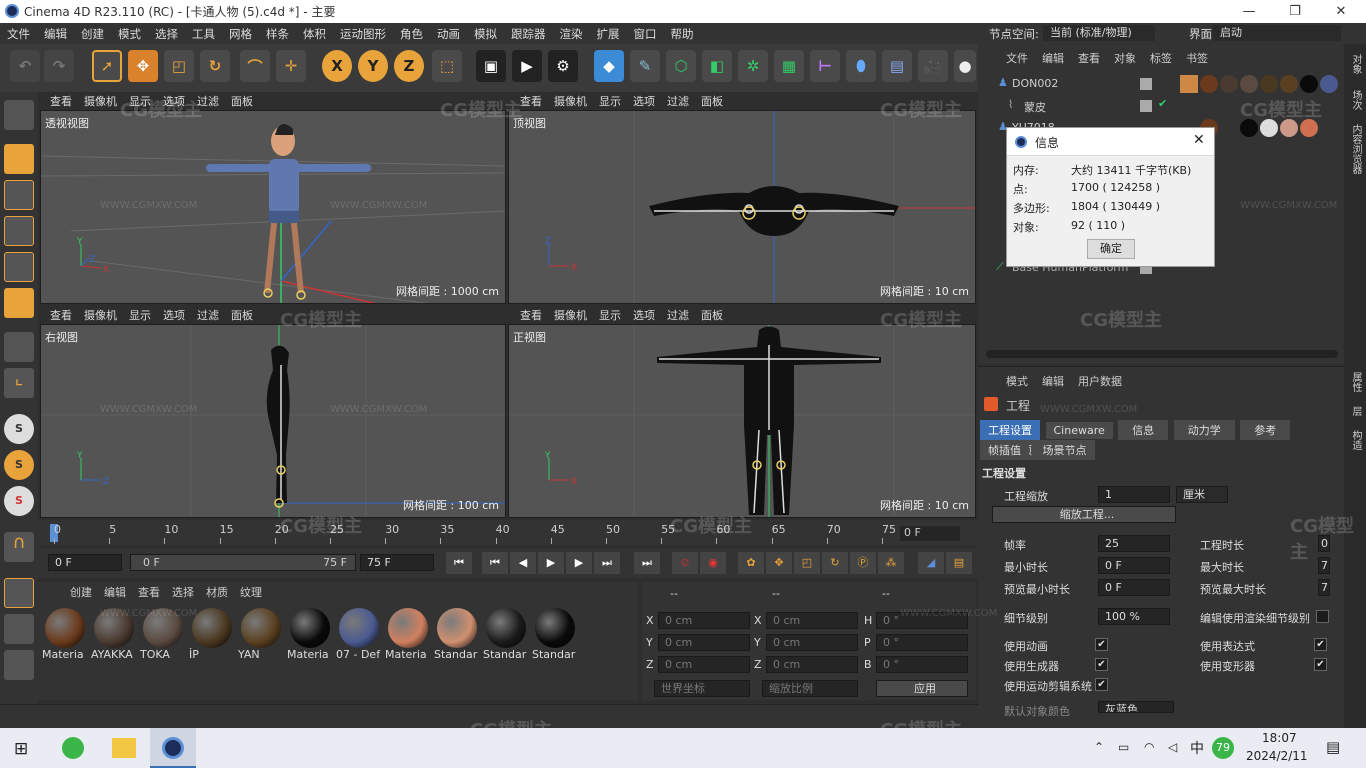 This screenshot has width=1366, height=768. Describe the element at coordinates (179, 66) in the screenshot. I see `scale-icon: ◰` at that location.